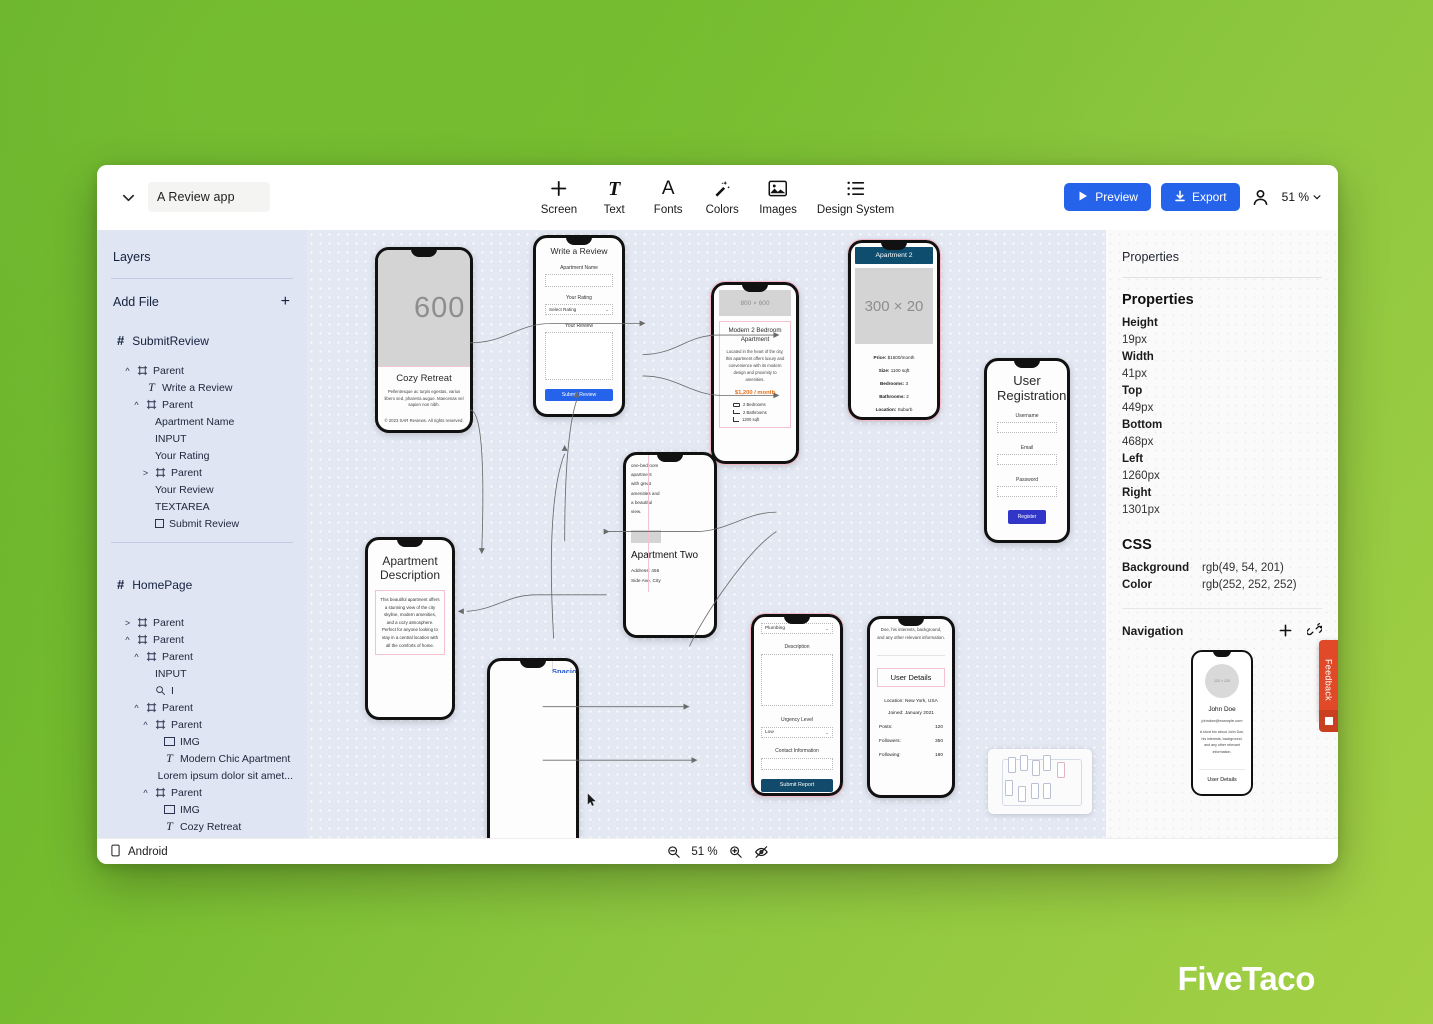 The width and height of the screenshot is (1433, 1024). What do you see at coordinates (209, 197) in the screenshot?
I see `project-name-field: A Review app` at bounding box center [209, 197].